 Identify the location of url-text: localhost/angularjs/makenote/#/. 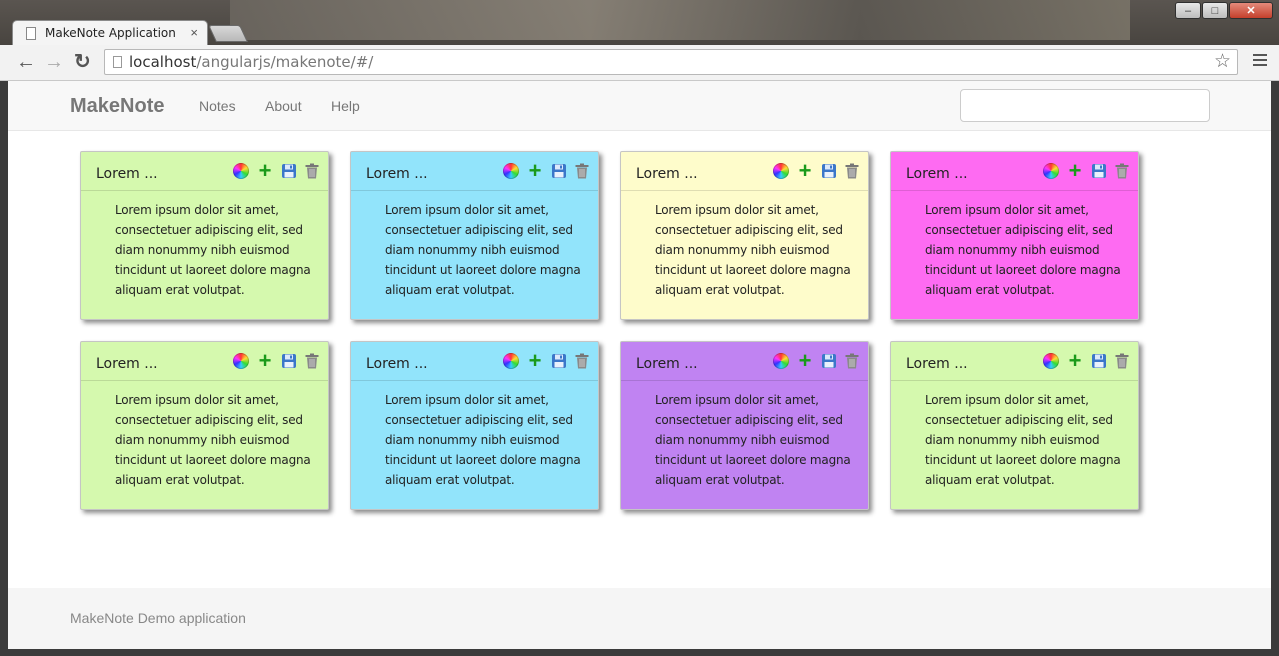
(251, 62).